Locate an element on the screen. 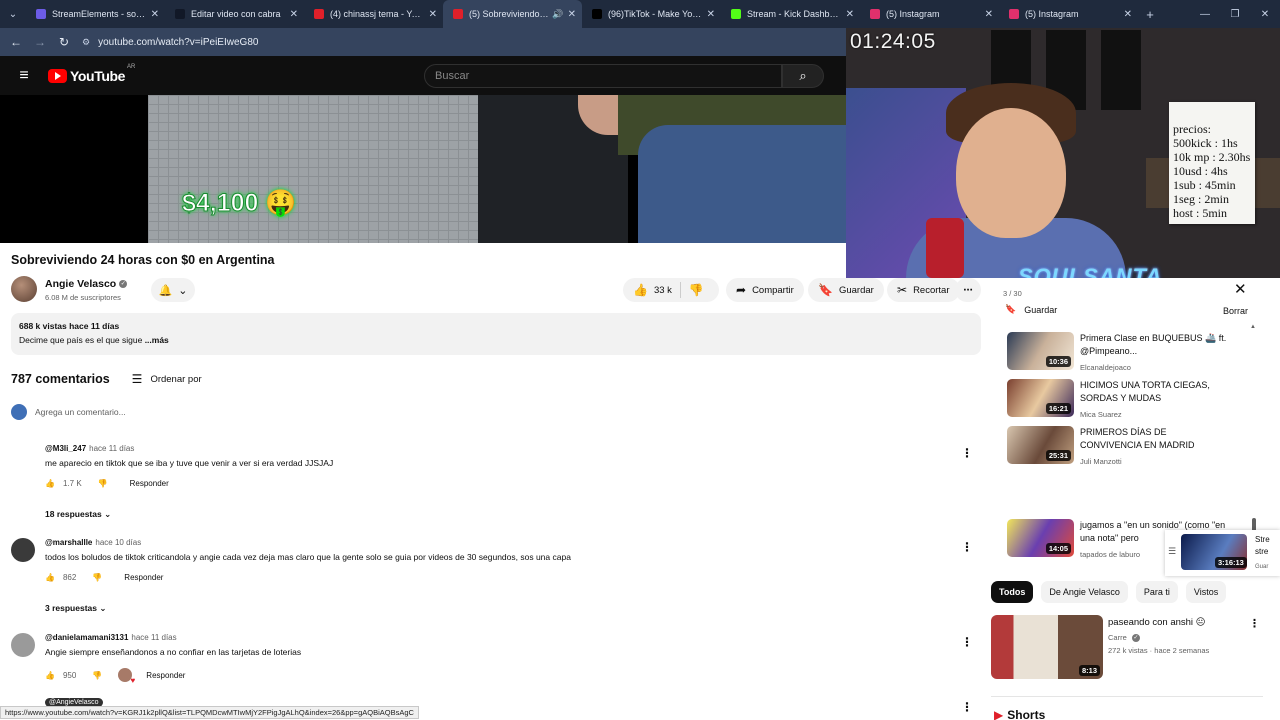 The width and height of the screenshot is (1280, 720). dragged-video-preview: ☰ 3:16:13 Stre stre Guar is located at coordinates (1222, 553).